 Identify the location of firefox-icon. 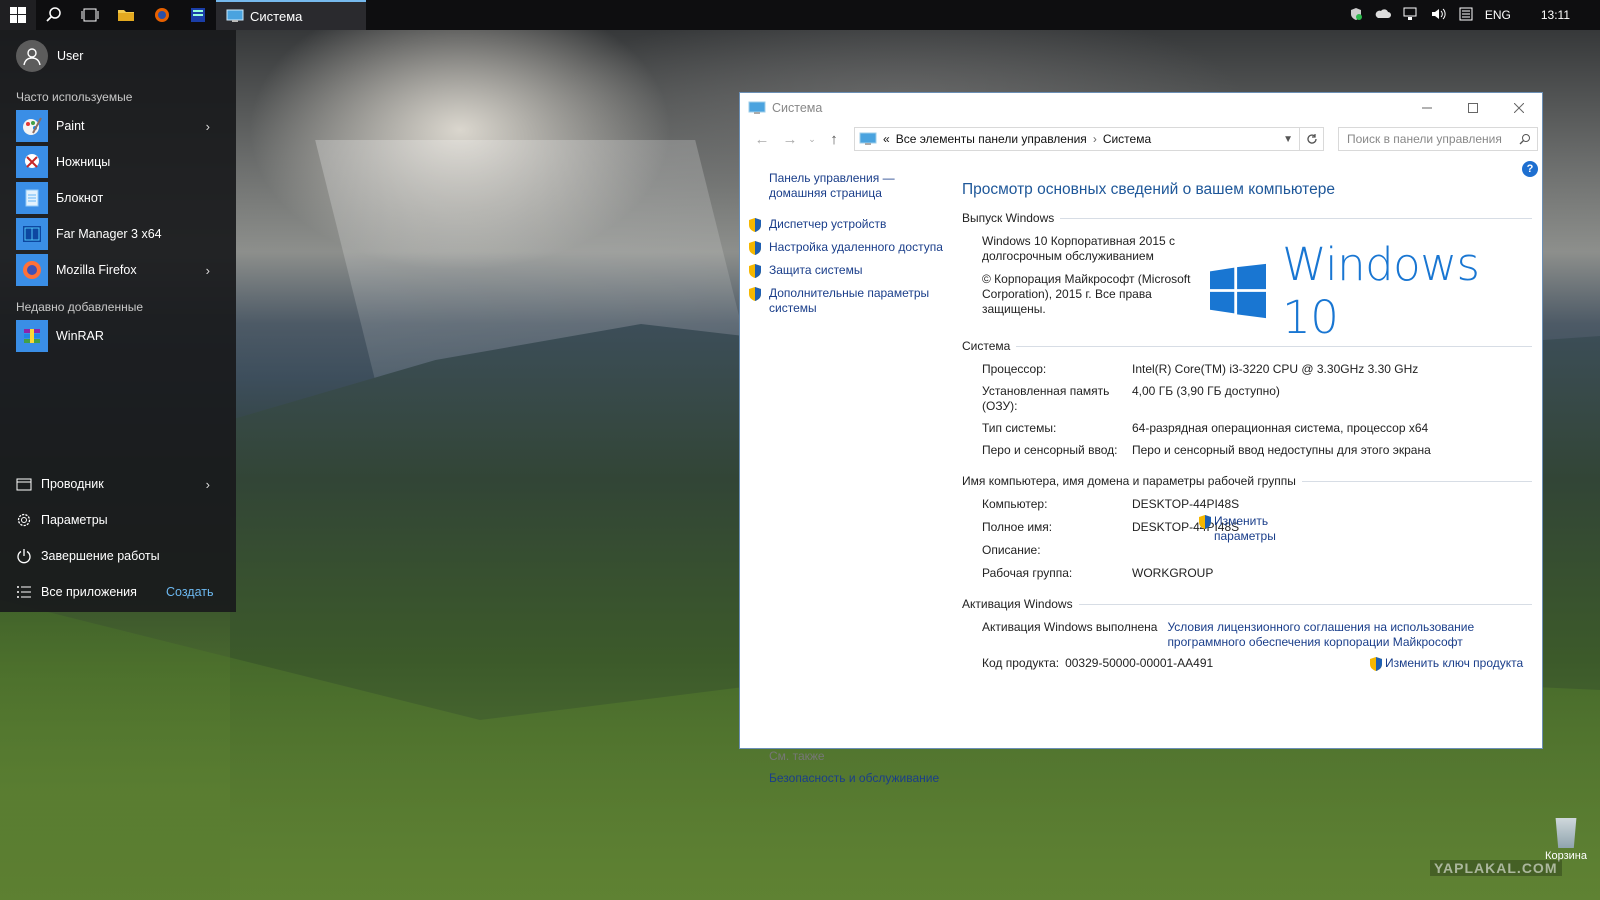
(162, 15).